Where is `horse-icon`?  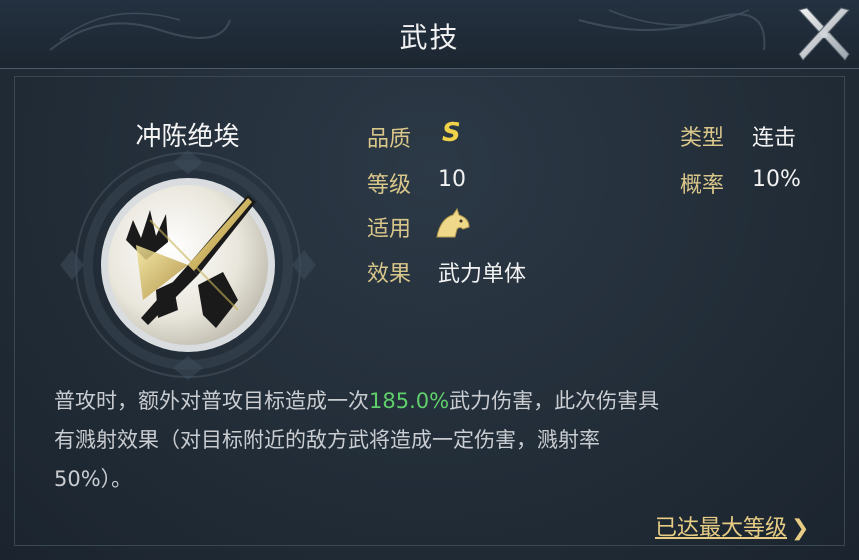 horse-icon is located at coordinates (453, 222).